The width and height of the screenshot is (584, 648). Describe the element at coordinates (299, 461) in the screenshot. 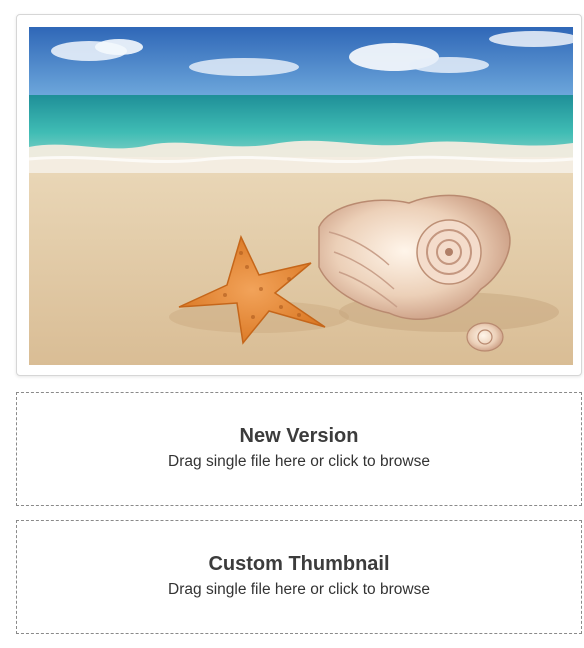

I see `new-version-subtitle: Drag single file here or click to browse` at that location.